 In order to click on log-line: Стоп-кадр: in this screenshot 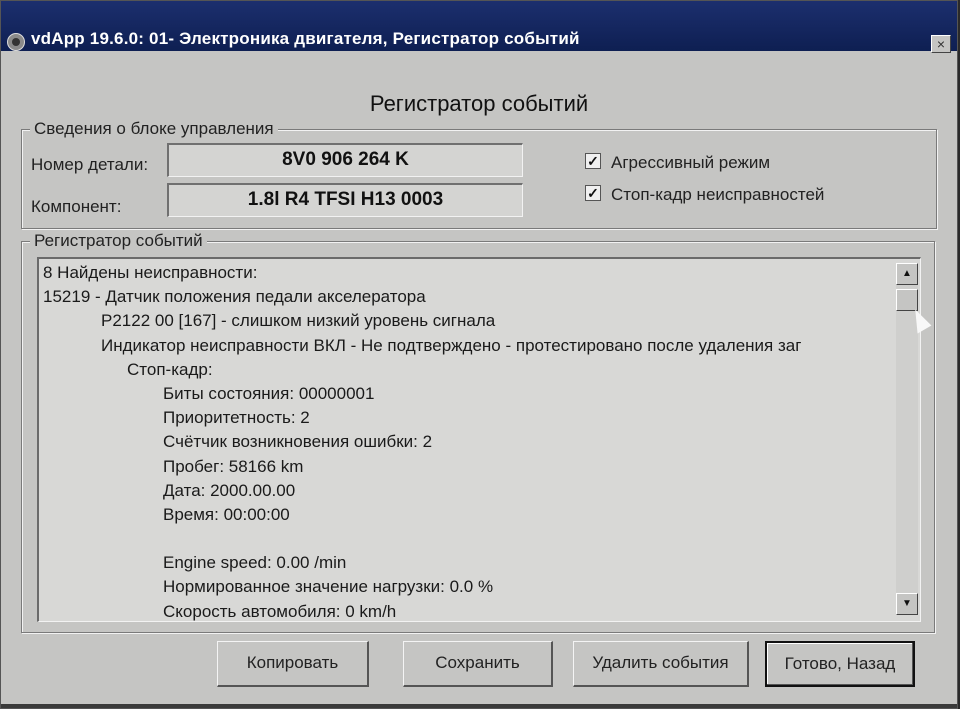, I will do `click(170, 369)`.